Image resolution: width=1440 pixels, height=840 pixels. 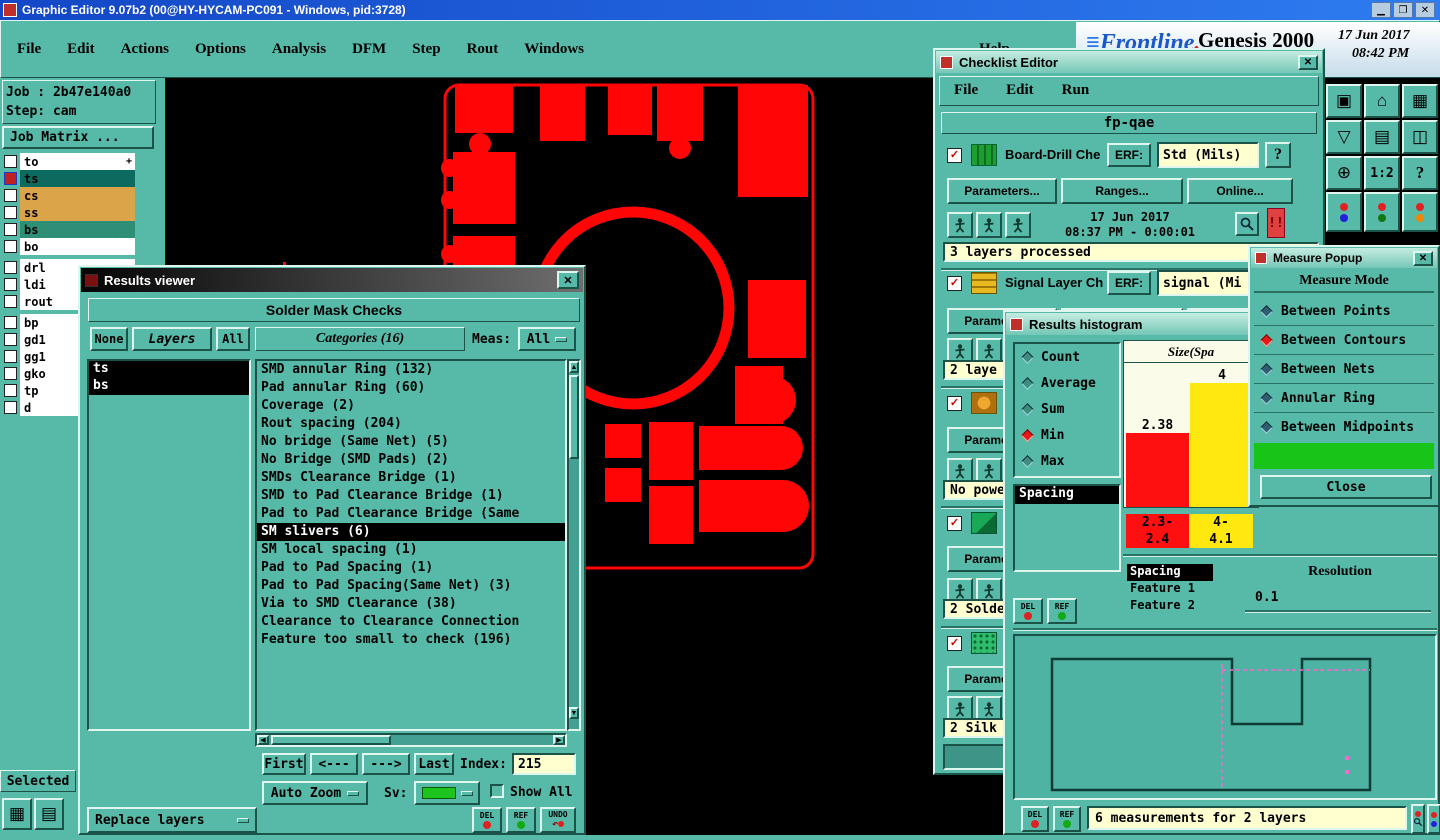 I want to click on category-item: Via to SMD Clearance (38), so click(x=411, y=604).